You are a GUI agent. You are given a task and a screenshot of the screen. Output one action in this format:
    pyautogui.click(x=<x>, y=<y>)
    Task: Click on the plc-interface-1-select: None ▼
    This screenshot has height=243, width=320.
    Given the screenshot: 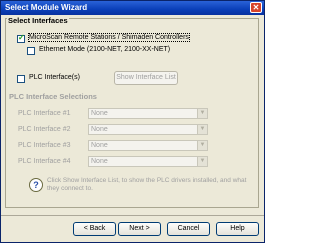 What is the action you would take?
    pyautogui.click(x=148, y=113)
    